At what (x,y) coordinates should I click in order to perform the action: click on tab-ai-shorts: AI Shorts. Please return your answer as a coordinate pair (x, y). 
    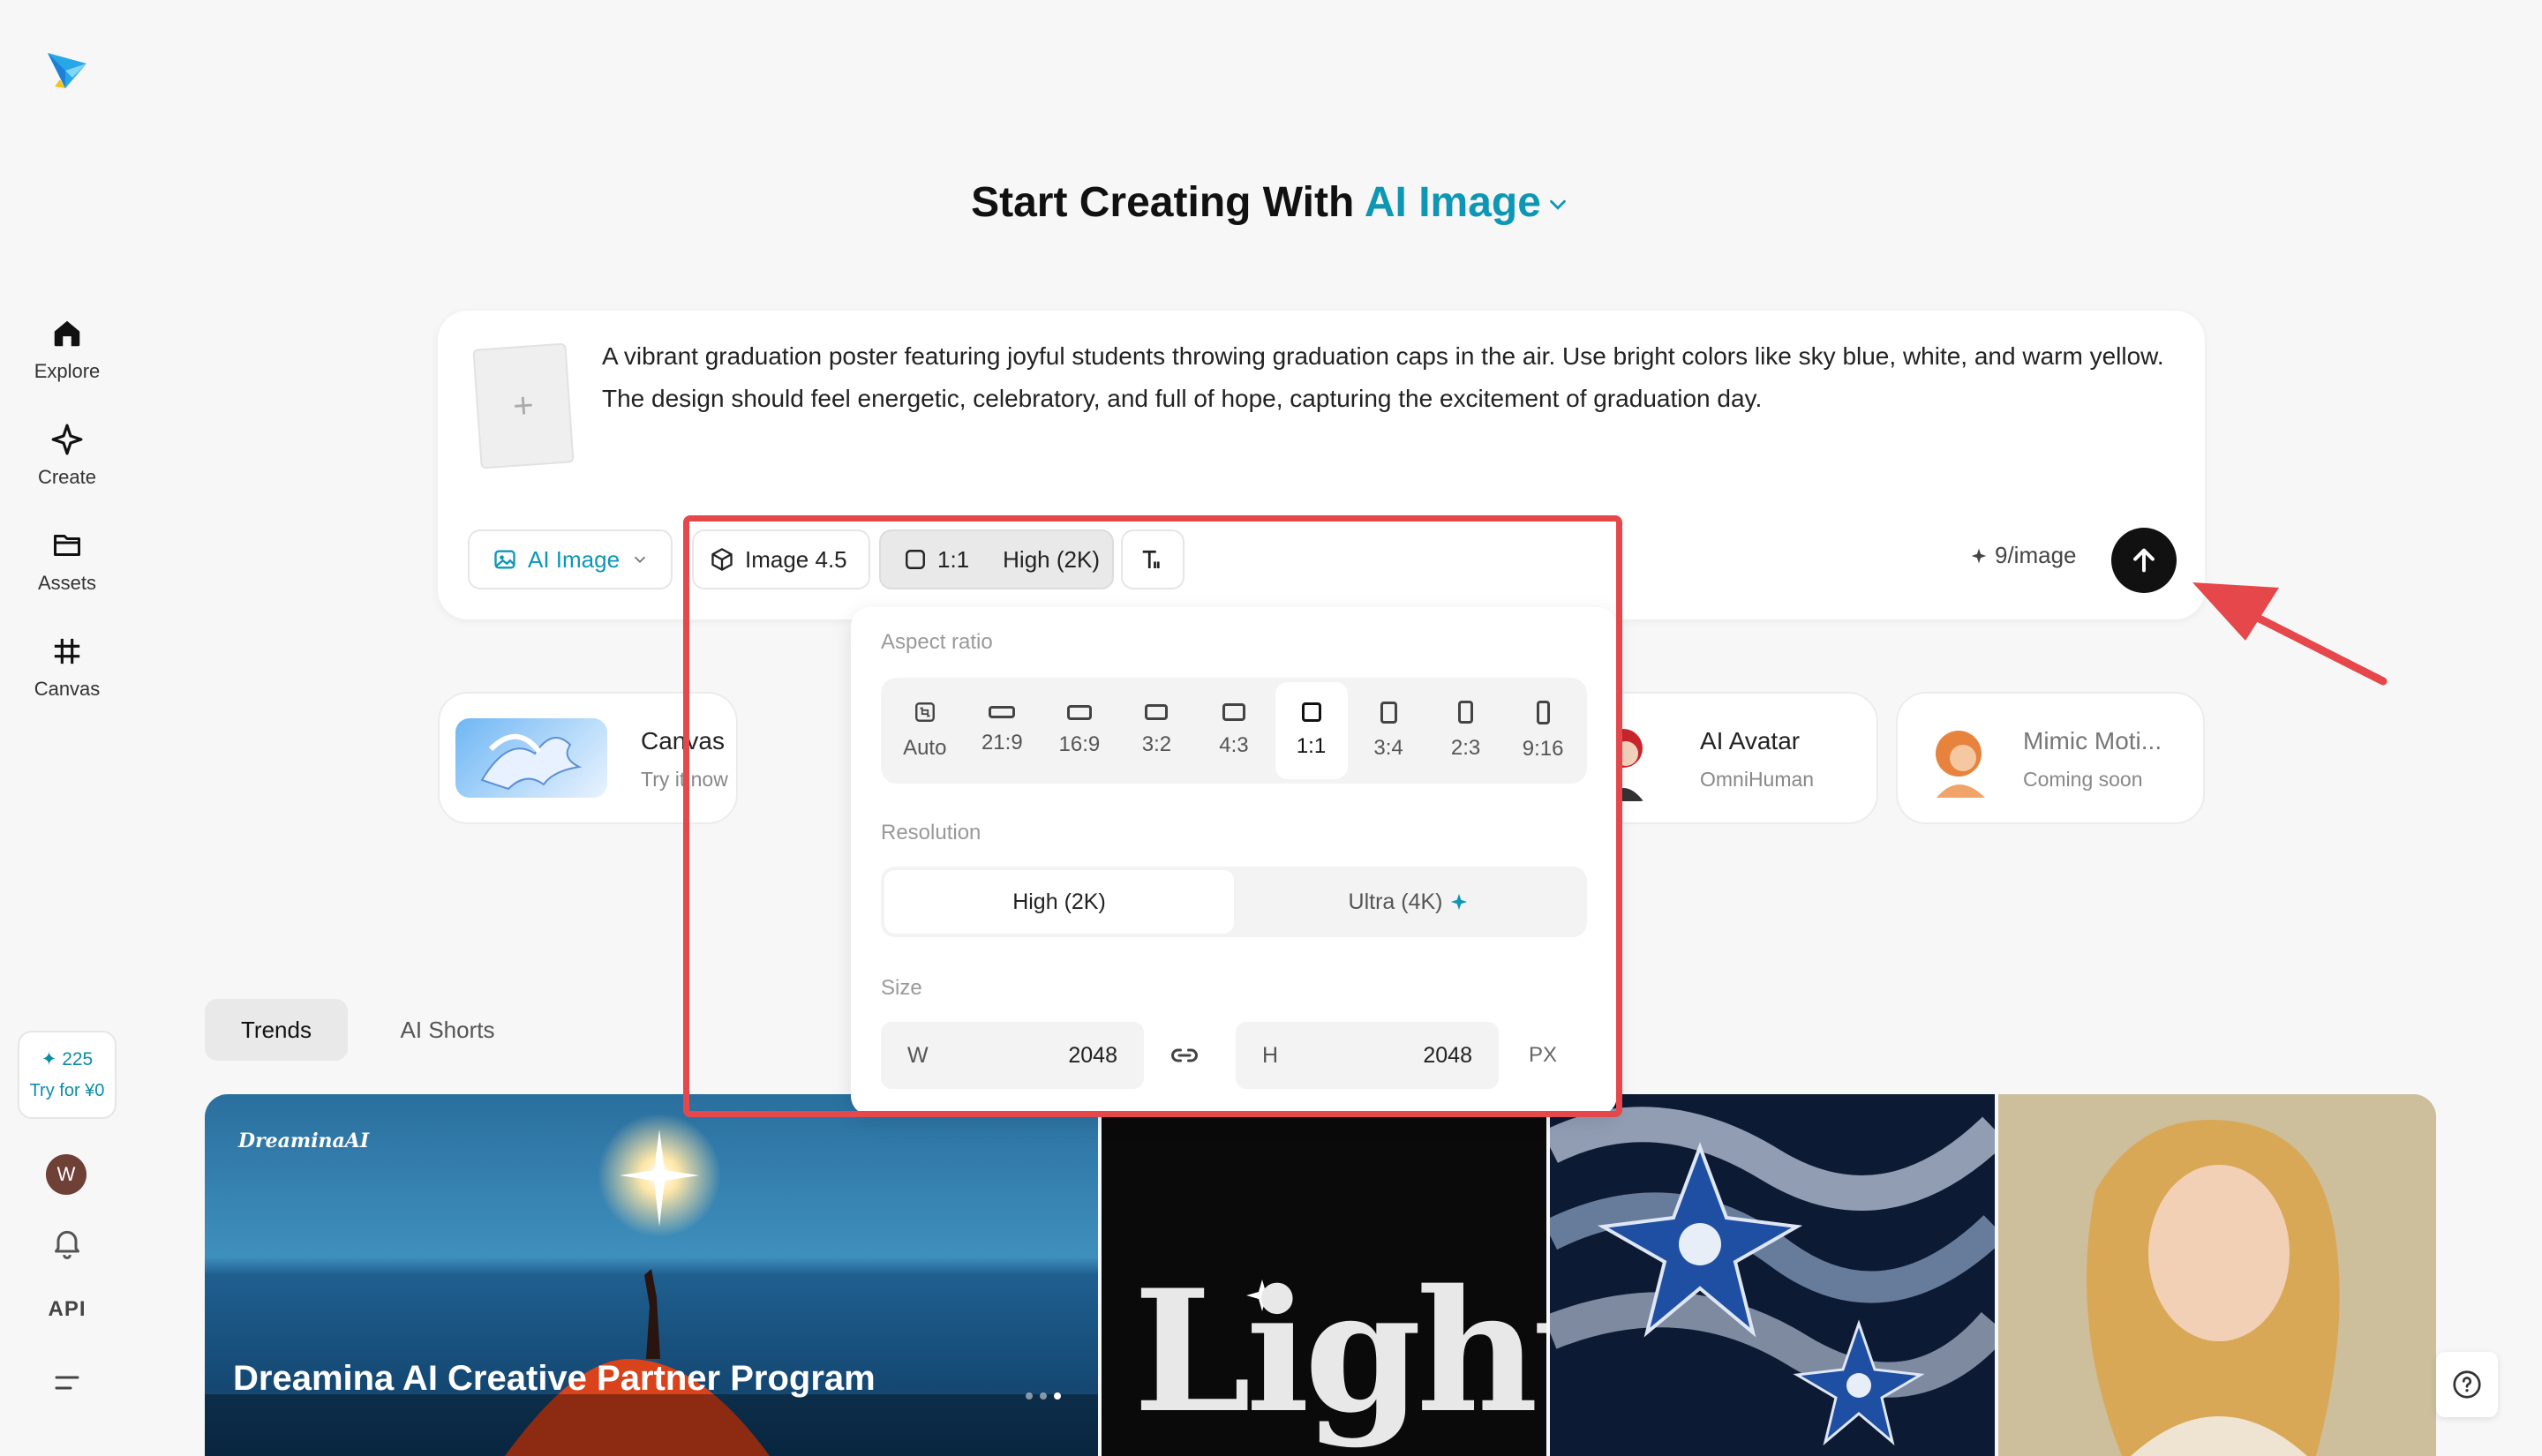
    Looking at the image, I should click on (448, 1030).